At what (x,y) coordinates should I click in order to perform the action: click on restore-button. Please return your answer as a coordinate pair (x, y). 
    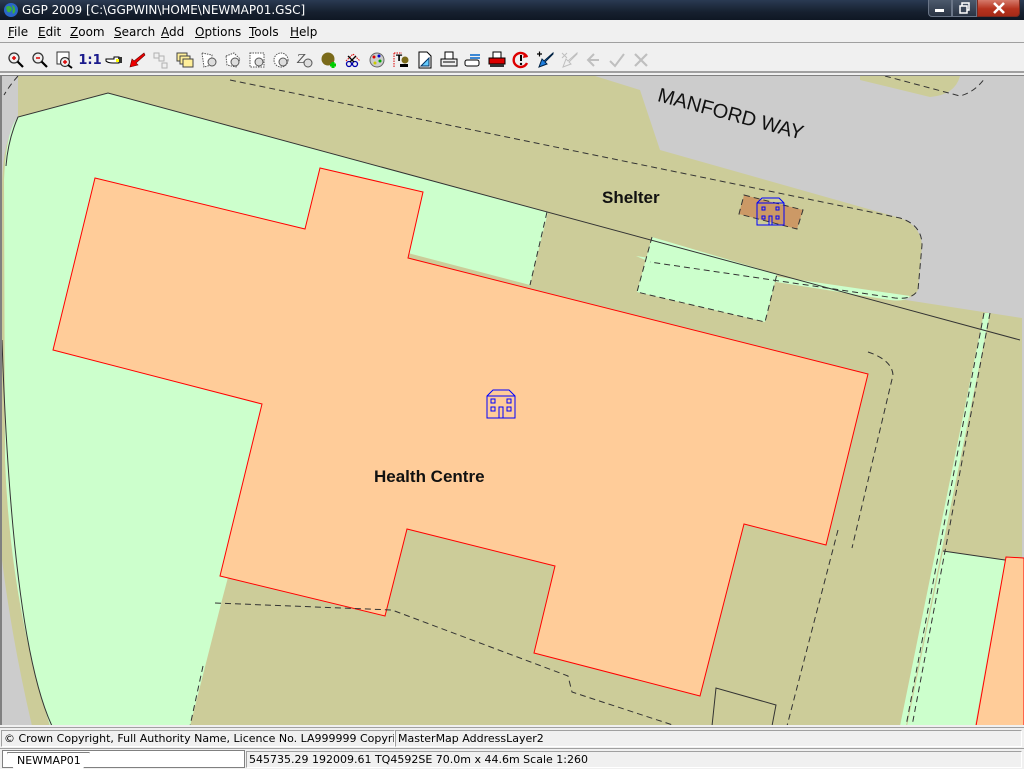
    Looking at the image, I should click on (964, 8).